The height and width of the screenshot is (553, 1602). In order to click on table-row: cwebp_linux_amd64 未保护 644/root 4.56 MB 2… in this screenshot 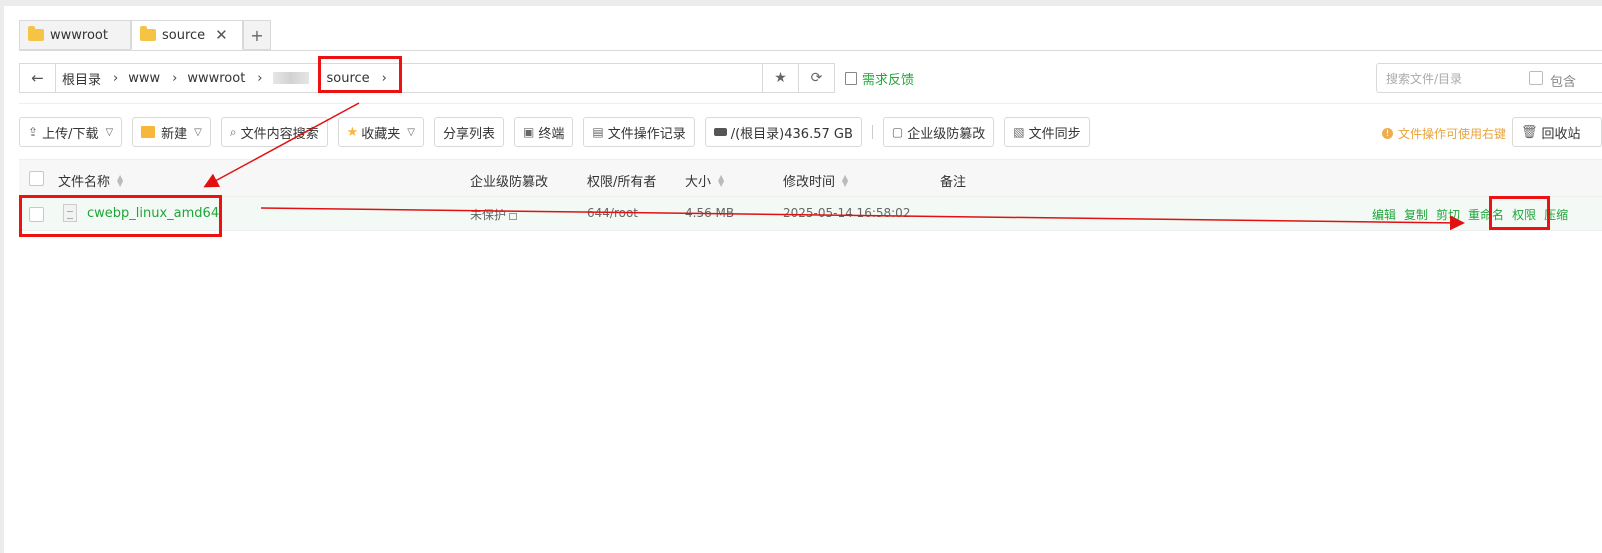, I will do `click(810, 214)`.